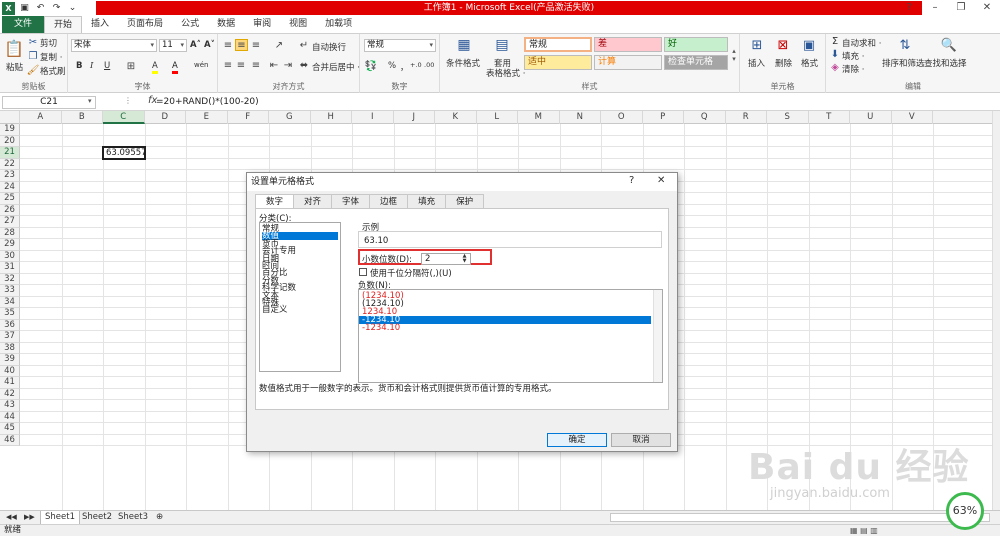 Image resolution: width=1000 pixels, height=536 pixels. Describe the element at coordinates (53, 71) in the screenshot. I see `format-painter-button: 格式刷` at that location.